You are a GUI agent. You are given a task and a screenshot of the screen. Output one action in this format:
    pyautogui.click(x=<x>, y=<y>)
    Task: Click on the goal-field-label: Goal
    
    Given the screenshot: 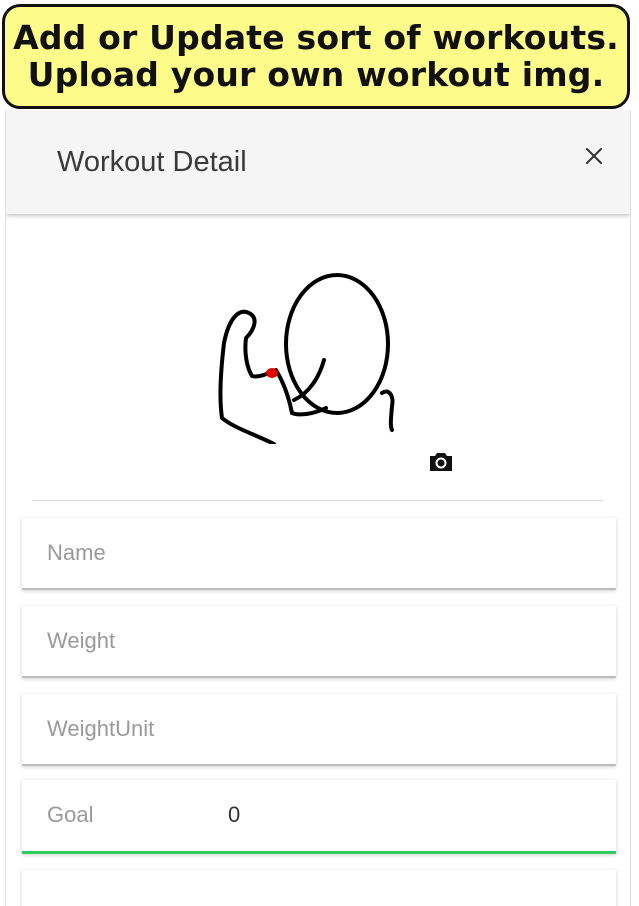 What is the action you would take?
    pyautogui.click(x=70, y=814)
    